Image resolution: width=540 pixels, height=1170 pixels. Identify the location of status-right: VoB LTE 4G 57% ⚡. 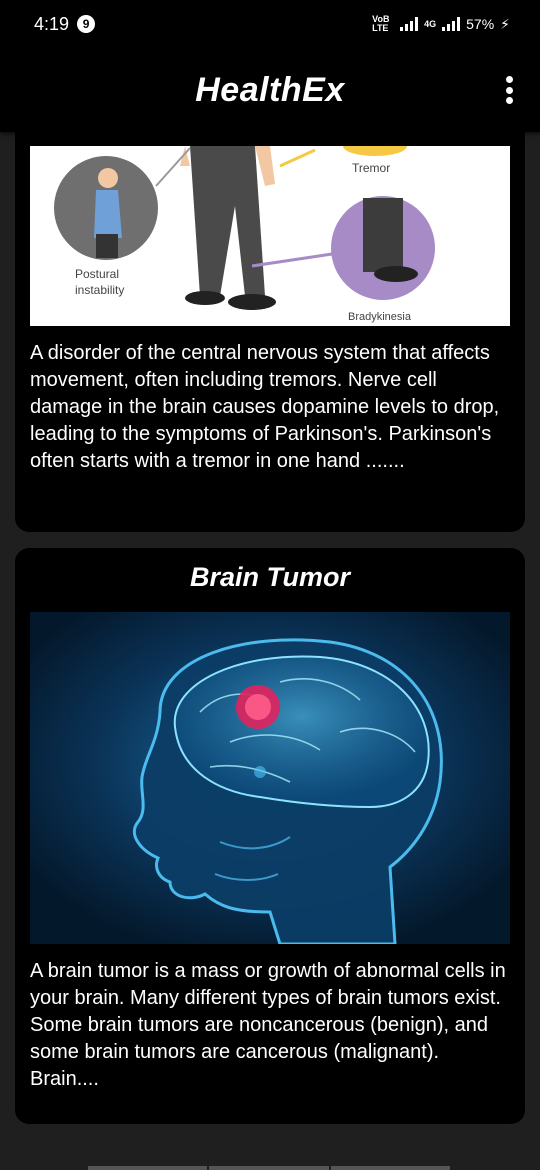
(441, 24).